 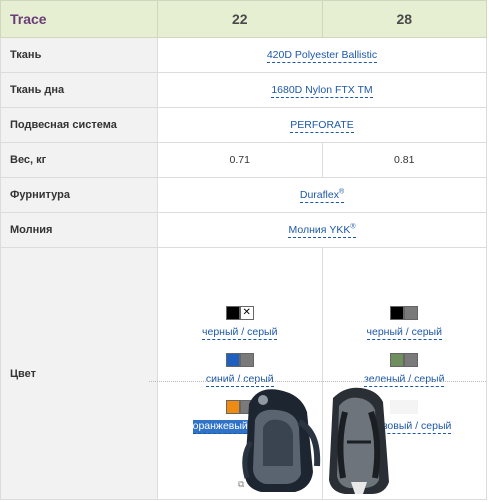 I want to click on row-label-weight: Вес, кг, so click(x=79, y=160).